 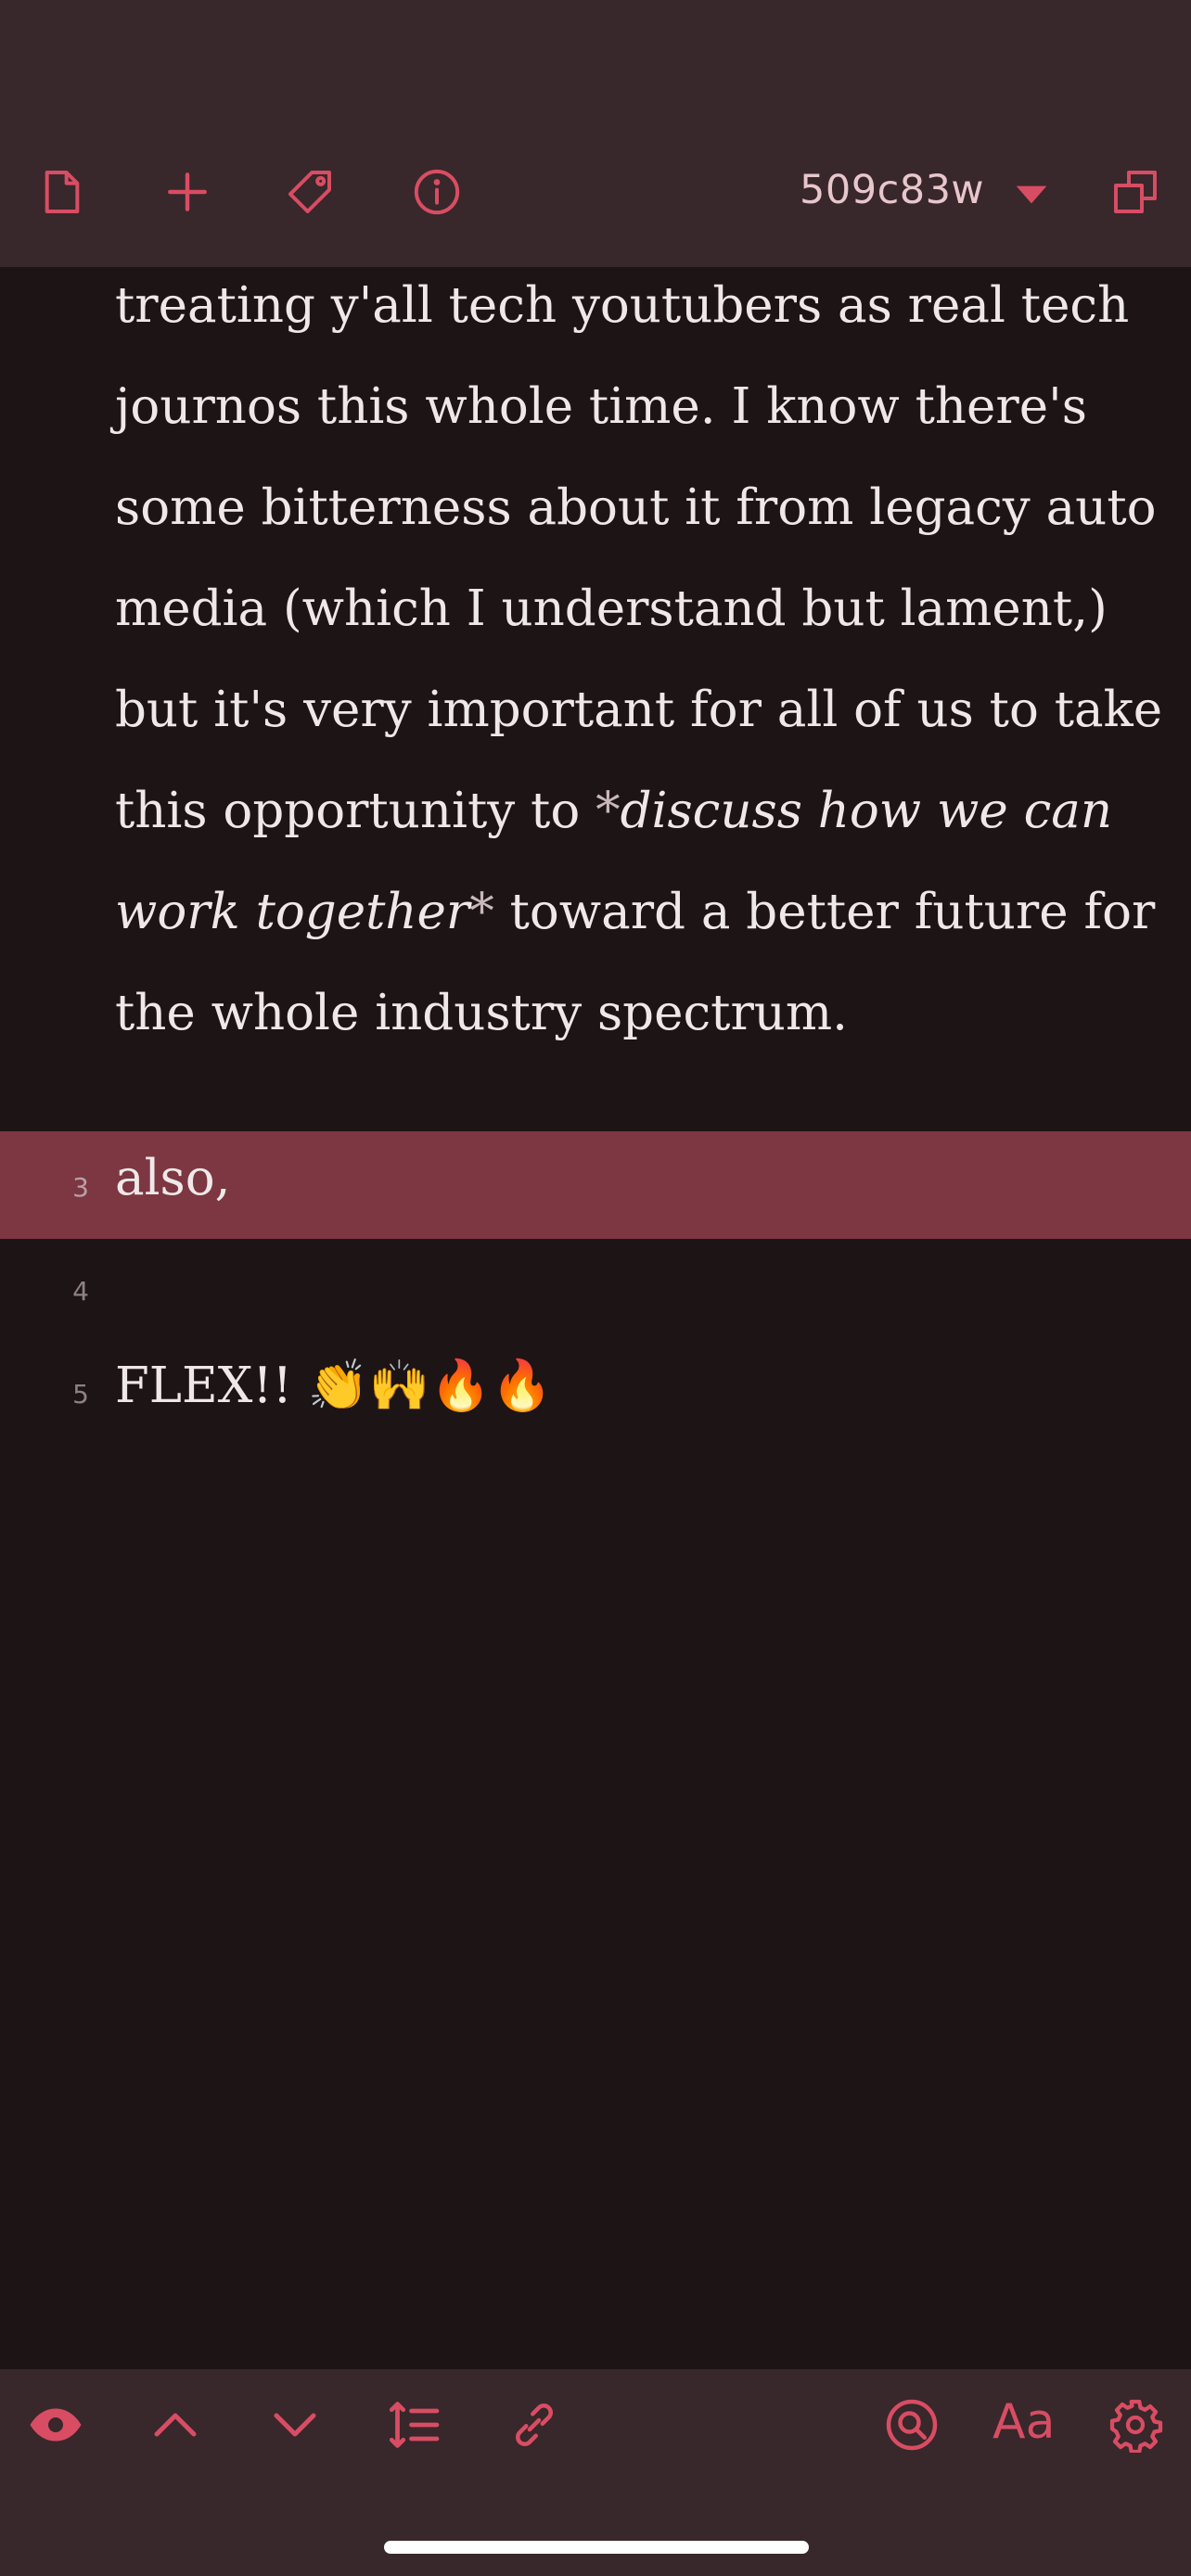 I want to click on emoji-run: 👏🙌🔥🔥, so click(x=430, y=1386).